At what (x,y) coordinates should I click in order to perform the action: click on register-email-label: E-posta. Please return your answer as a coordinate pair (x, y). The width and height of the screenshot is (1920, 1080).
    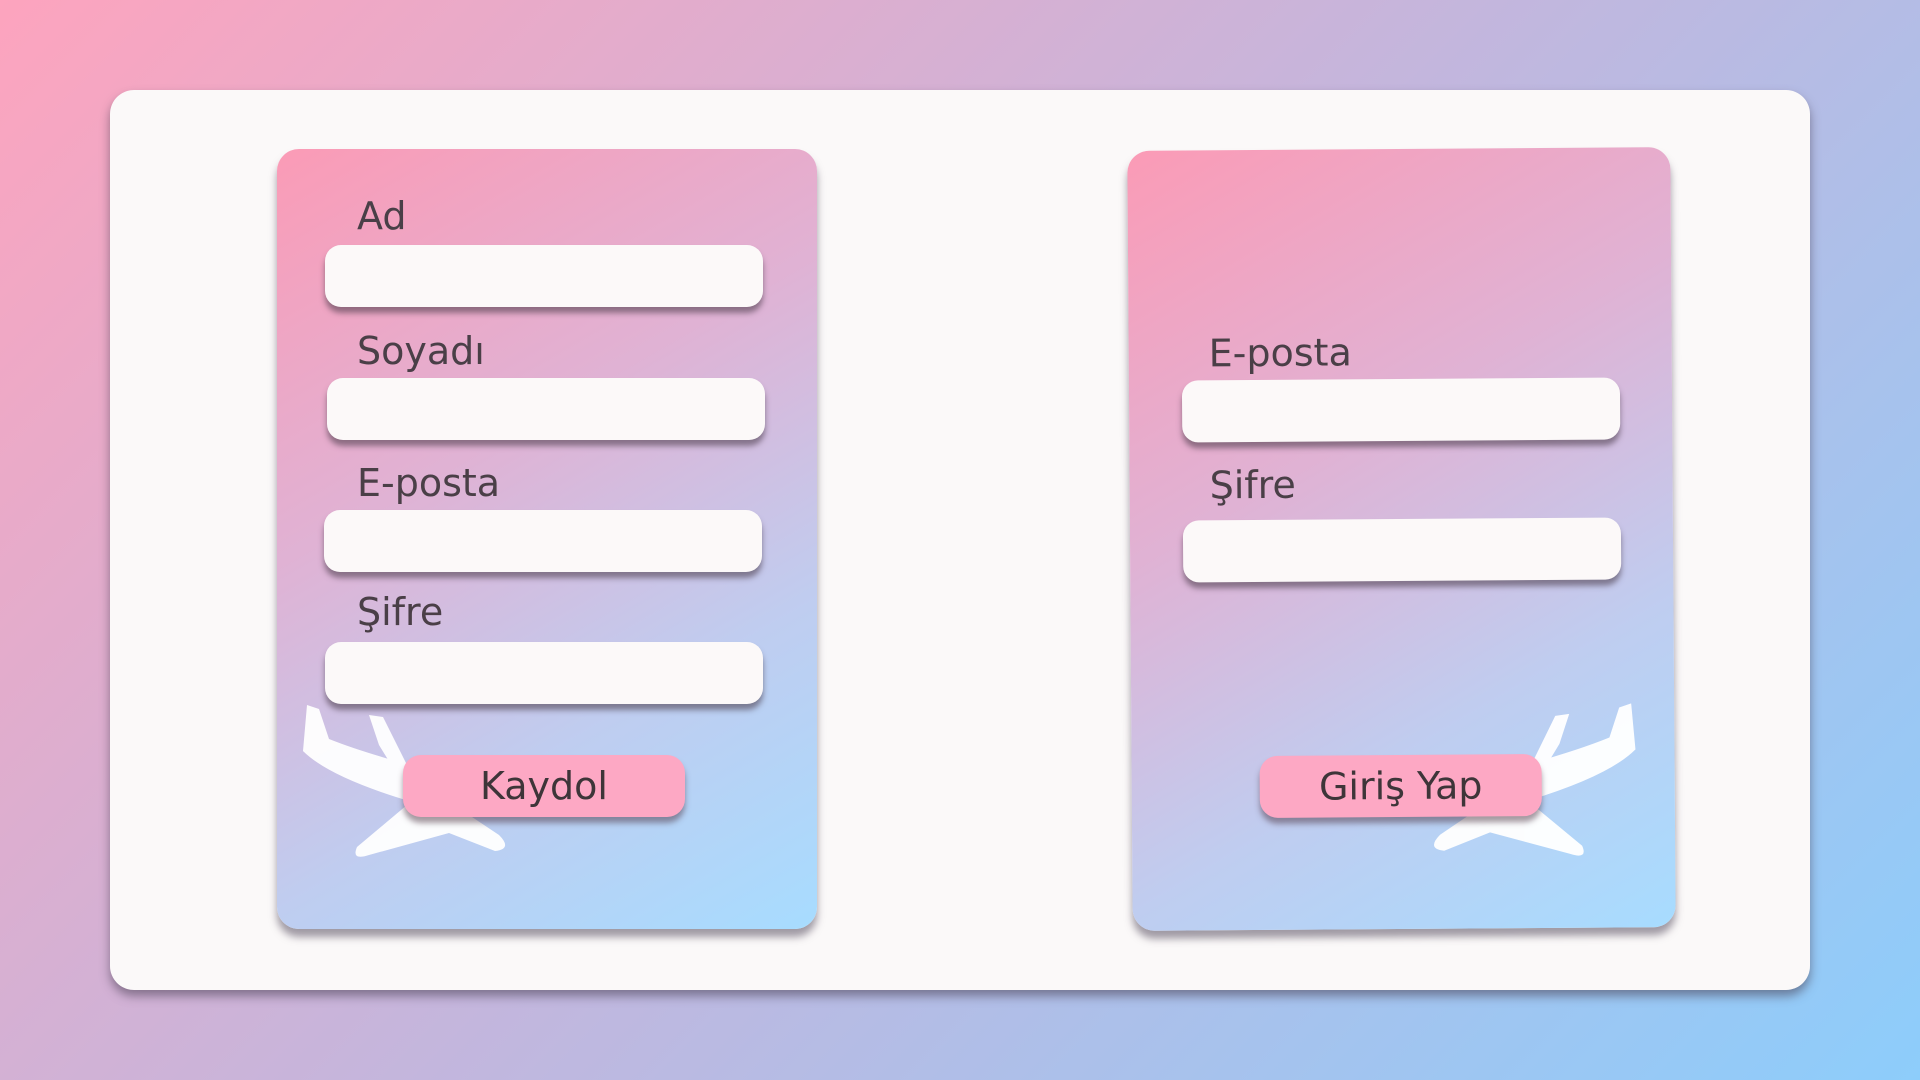
    Looking at the image, I should click on (429, 483).